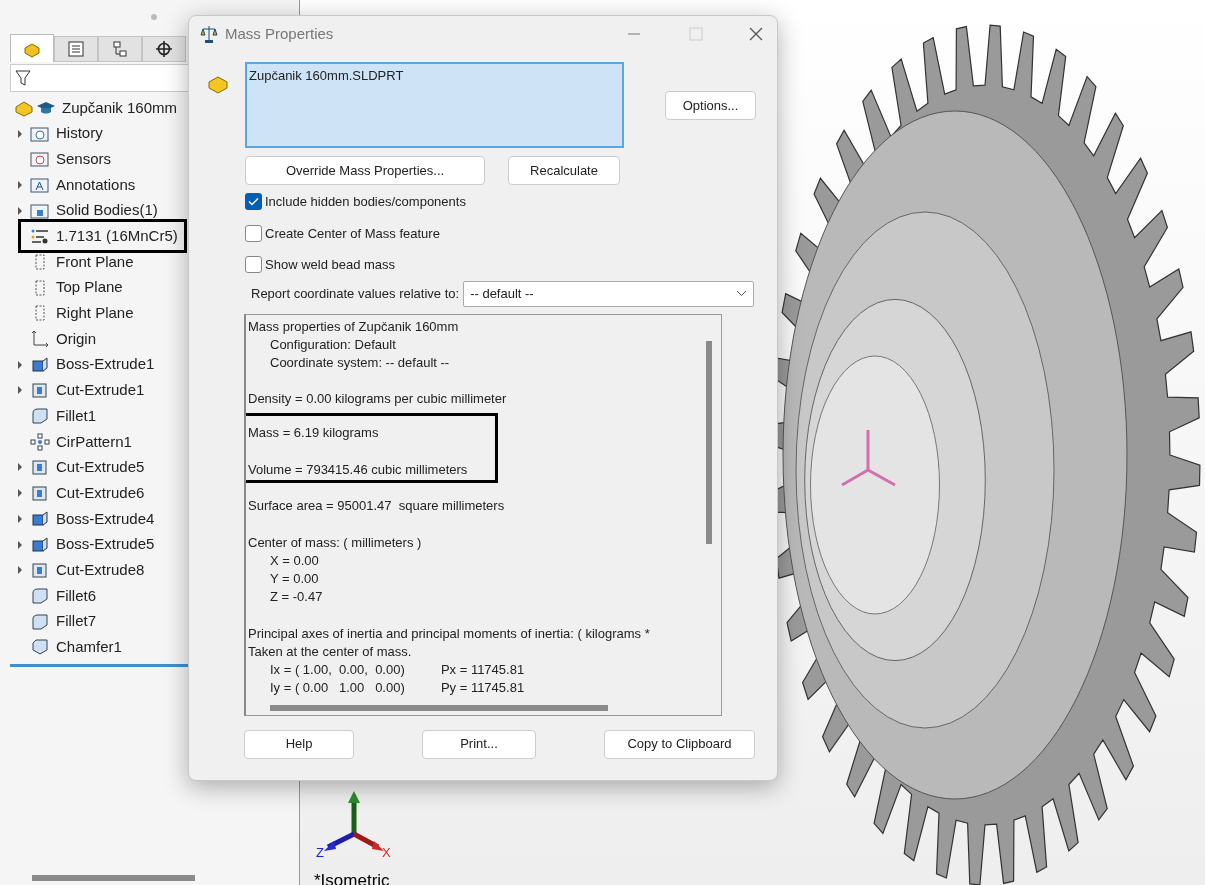  I want to click on dialog-button: Copy to Clipboard, so click(679, 744).